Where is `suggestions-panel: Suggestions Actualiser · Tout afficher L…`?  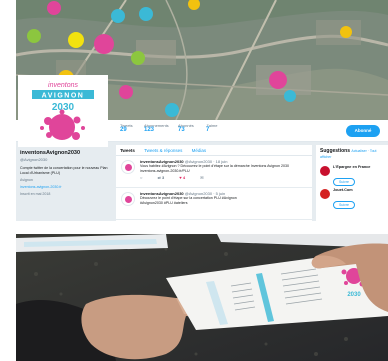 suggestions-panel: Suggestions Actualiser · Tout afficher L… is located at coordinates (352, 183).